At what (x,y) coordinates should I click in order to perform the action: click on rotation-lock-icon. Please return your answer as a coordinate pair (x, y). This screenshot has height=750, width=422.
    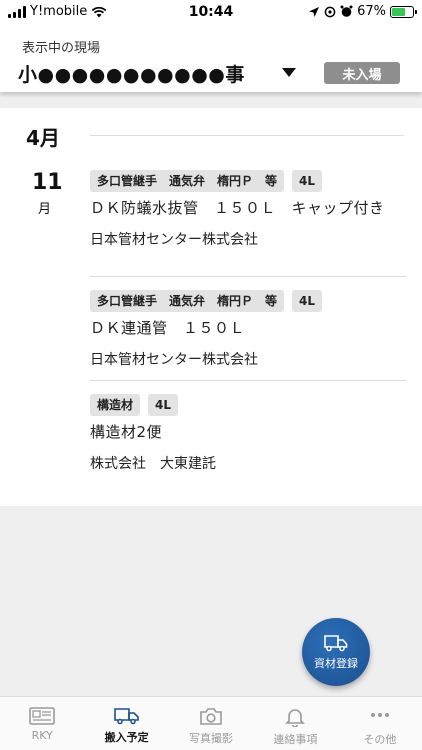
    Looking at the image, I should click on (330, 11).